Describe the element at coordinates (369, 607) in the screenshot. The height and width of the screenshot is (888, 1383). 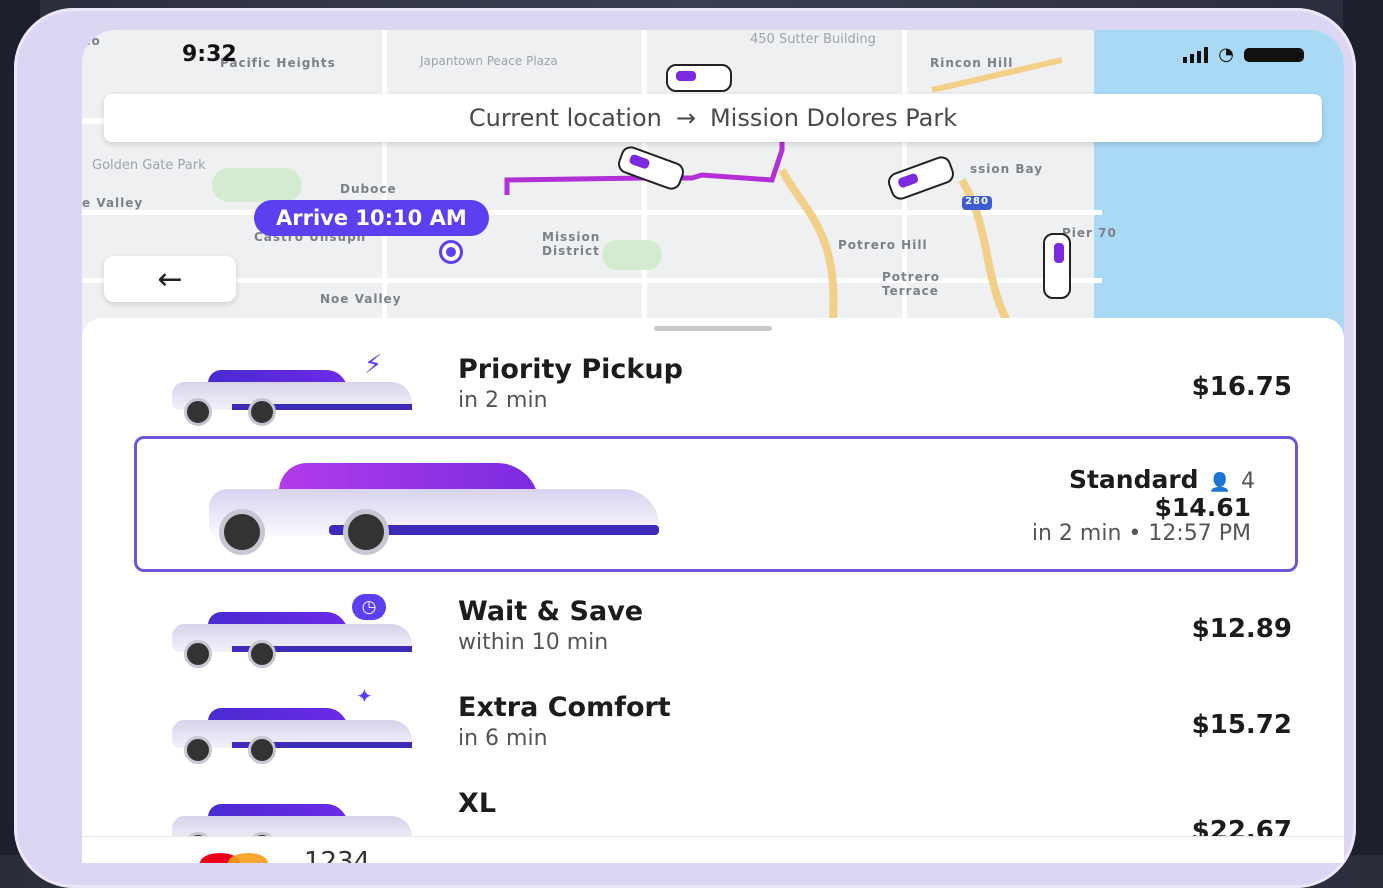
I see `clock-icon: ◷` at that location.